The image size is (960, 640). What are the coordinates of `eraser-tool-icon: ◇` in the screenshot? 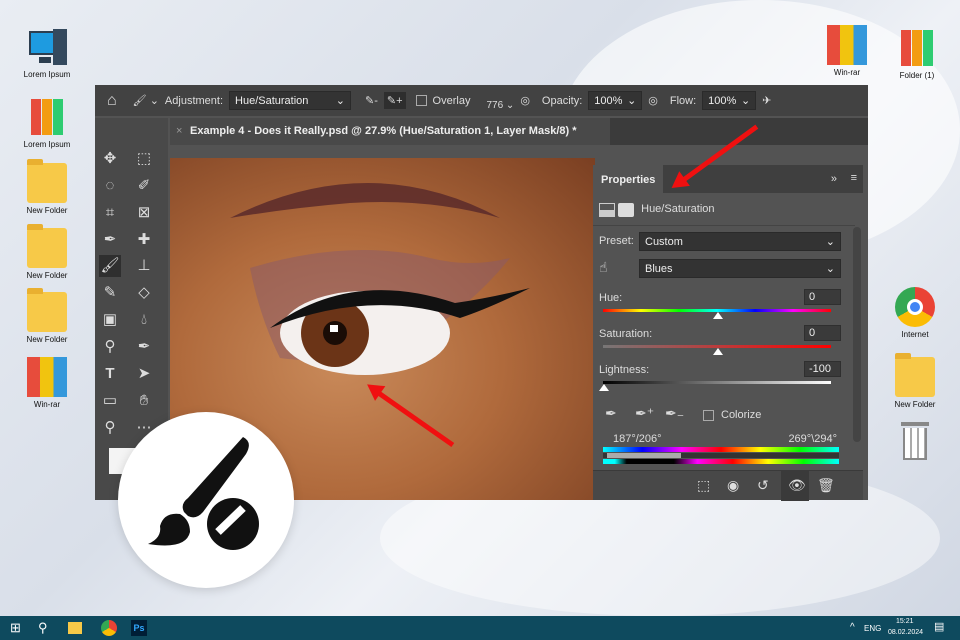 It's located at (144, 293).